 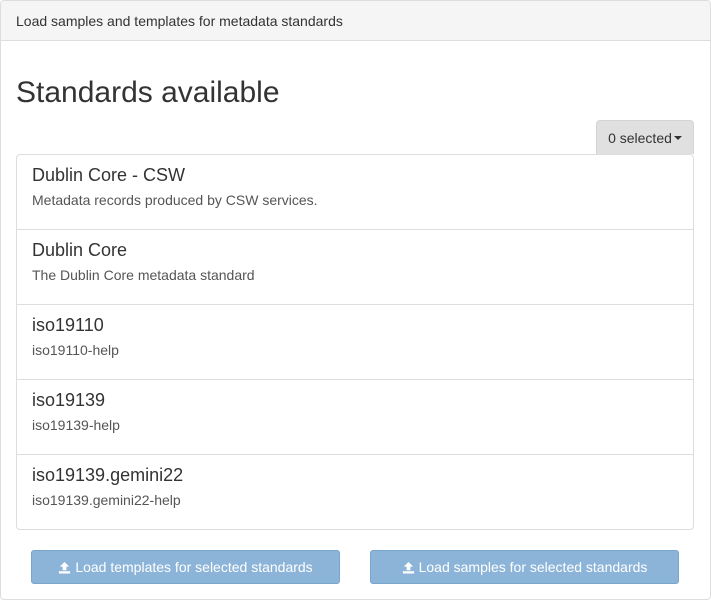 I want to click on standard-description: iso19110-help, so click(x=75, y=350).